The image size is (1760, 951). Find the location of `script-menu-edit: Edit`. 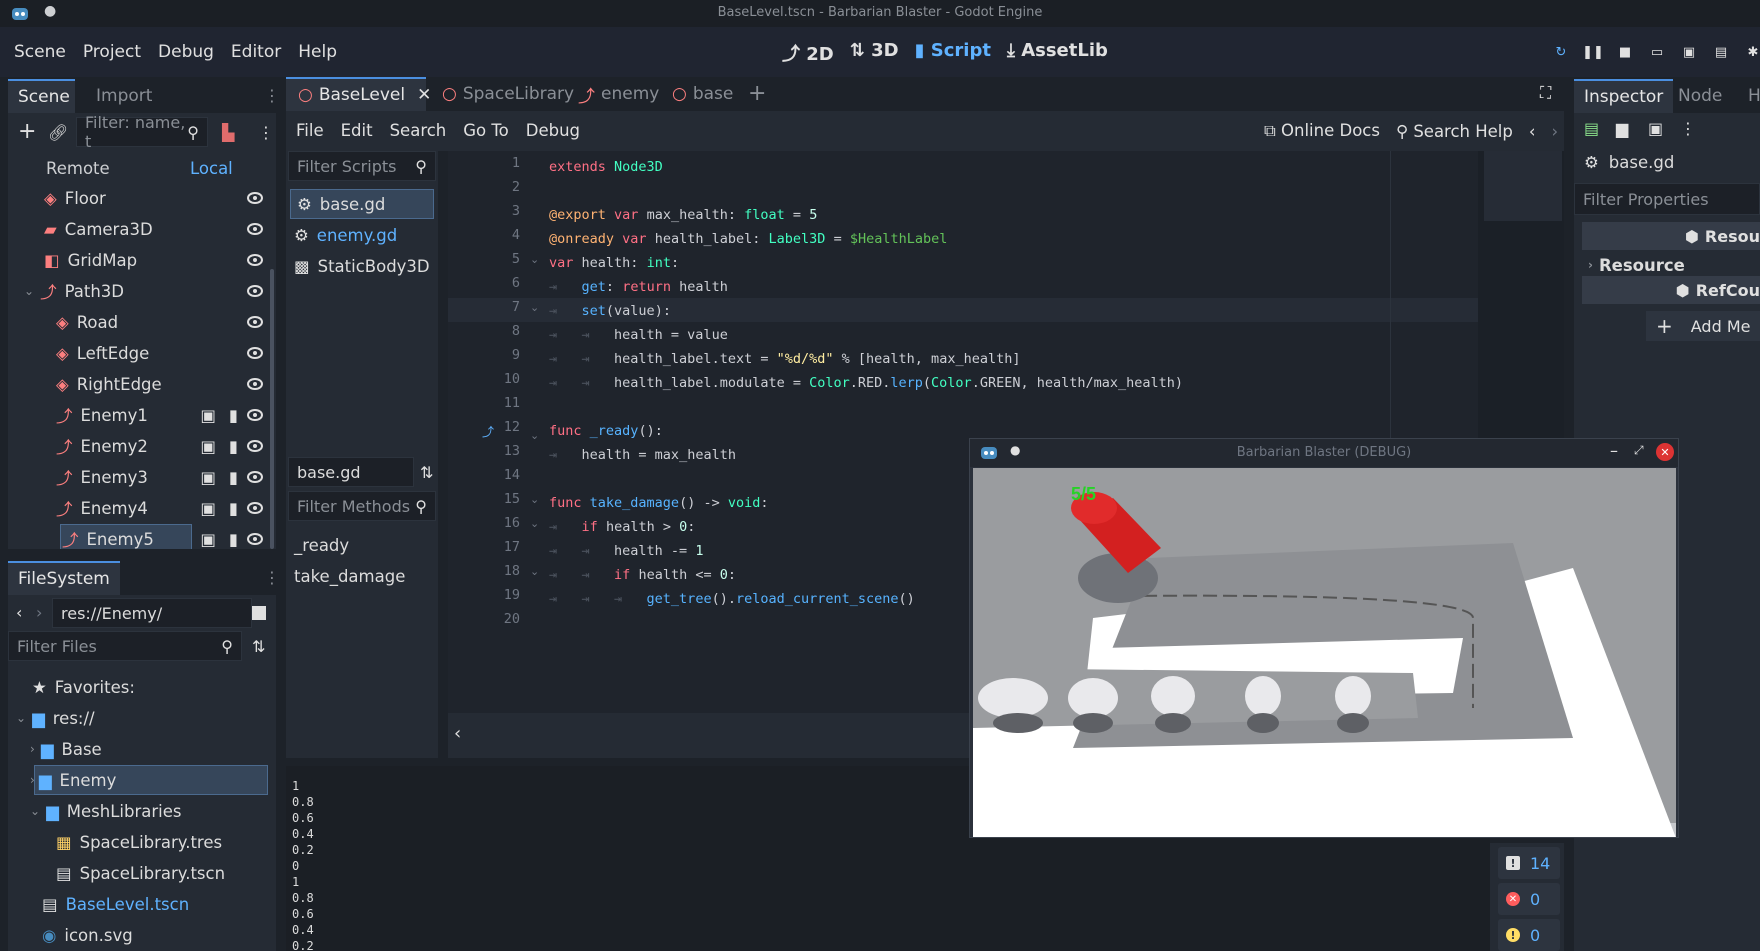

script-menu-edit: Edit is located at coordinates (357, 130).